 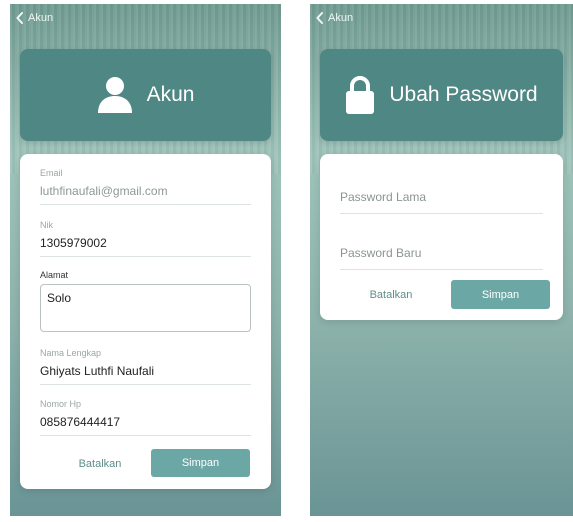 I want to click on email-field: Email luthfinaufali@gmail.com, so click(x=145, y=186).